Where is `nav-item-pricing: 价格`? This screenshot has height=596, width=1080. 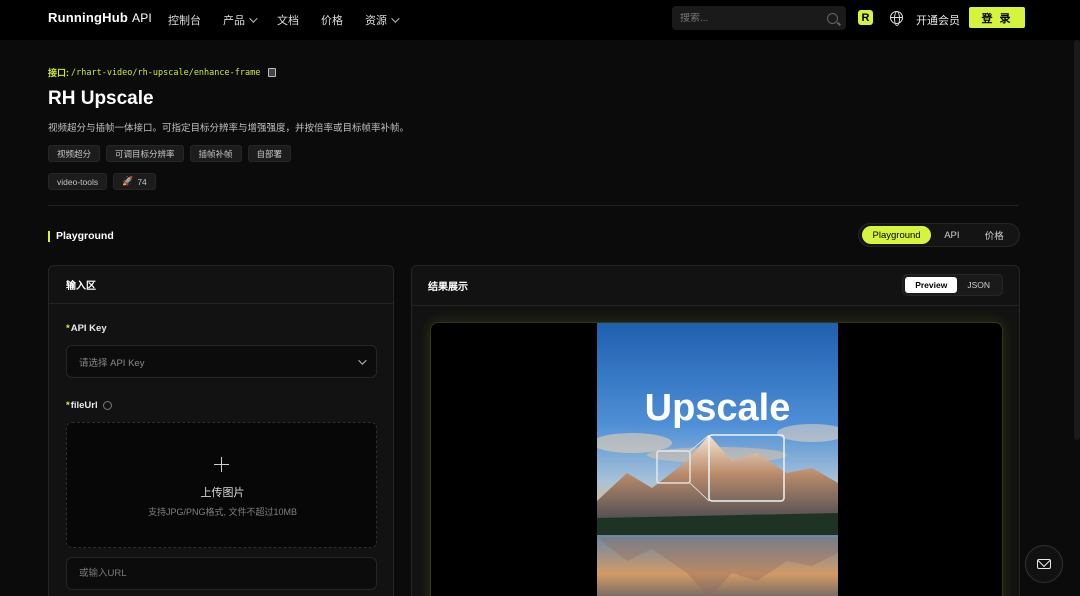 nav-item-pricing: 价格 is located at coordinates (332, 20).